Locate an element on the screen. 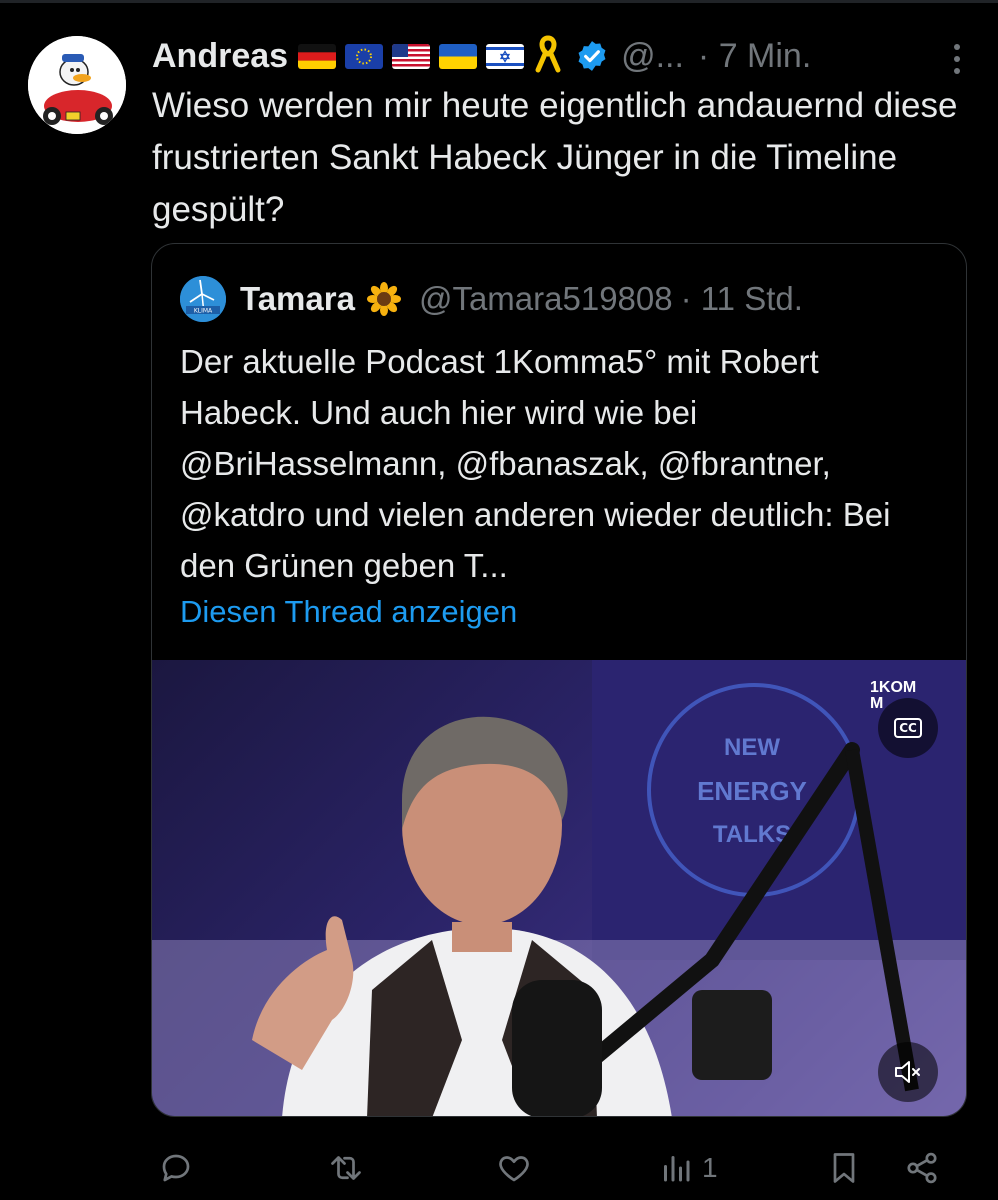 The image size is (998, 1200). wind-turbine-avatar-image: KLIMA is located at coordinates (203, 299).